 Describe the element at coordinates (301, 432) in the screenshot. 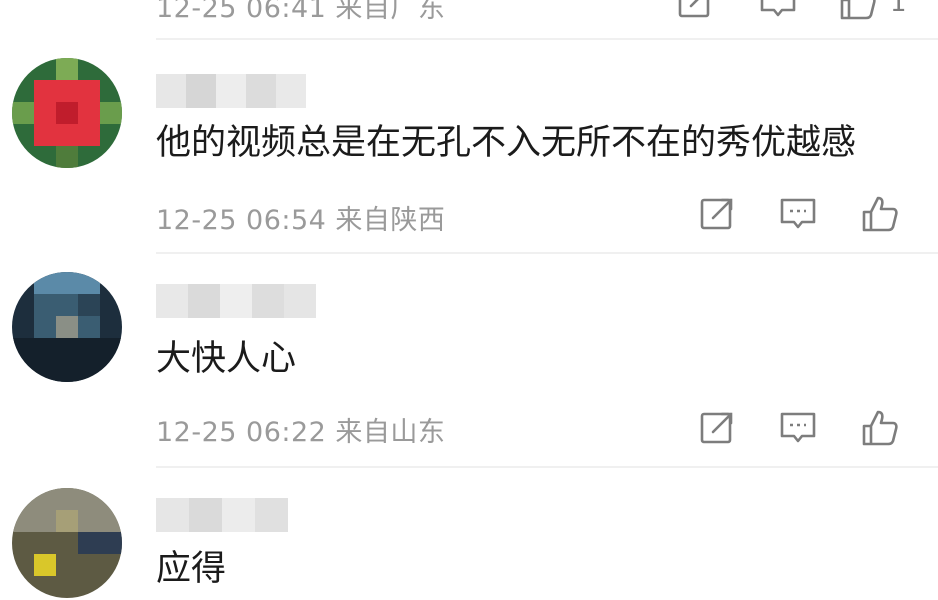

I see `comment-meta: 12-25 06:22 来自山东` at that location.